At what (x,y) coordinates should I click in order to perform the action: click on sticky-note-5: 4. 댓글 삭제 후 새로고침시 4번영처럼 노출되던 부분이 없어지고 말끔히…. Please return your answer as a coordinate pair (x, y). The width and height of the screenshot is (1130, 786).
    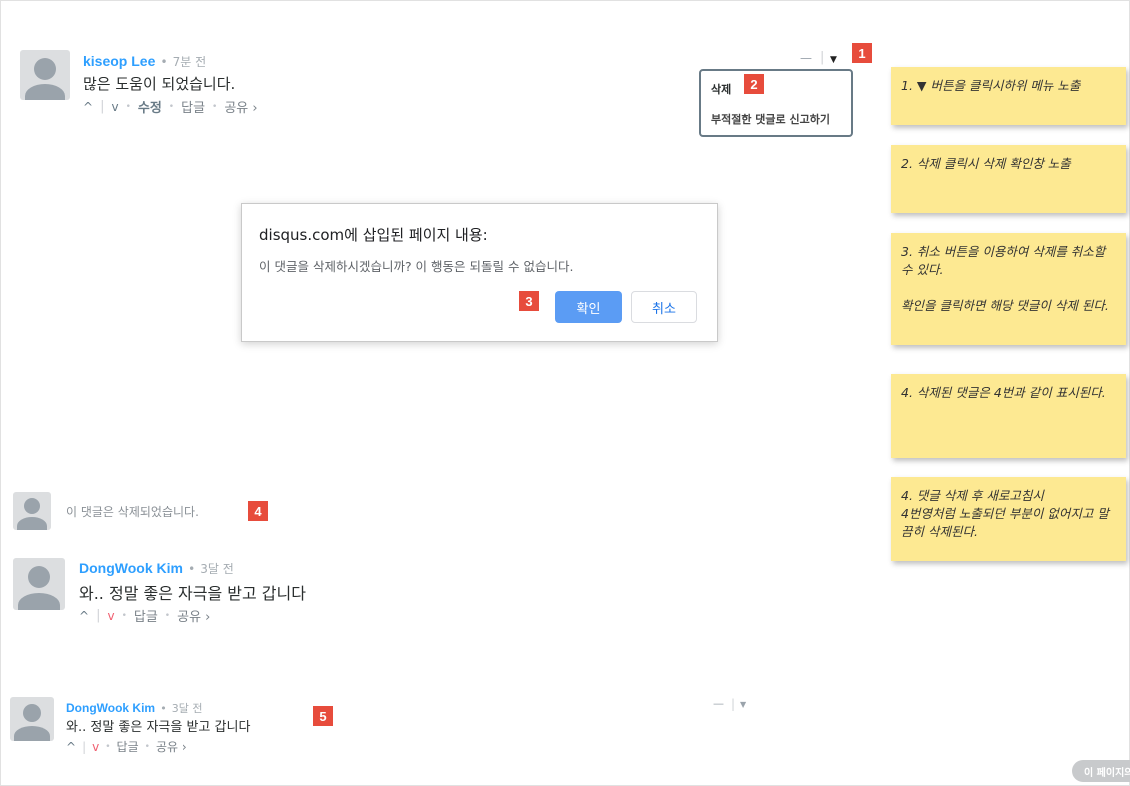
    Looking at the image, I should click on (1008, 519).